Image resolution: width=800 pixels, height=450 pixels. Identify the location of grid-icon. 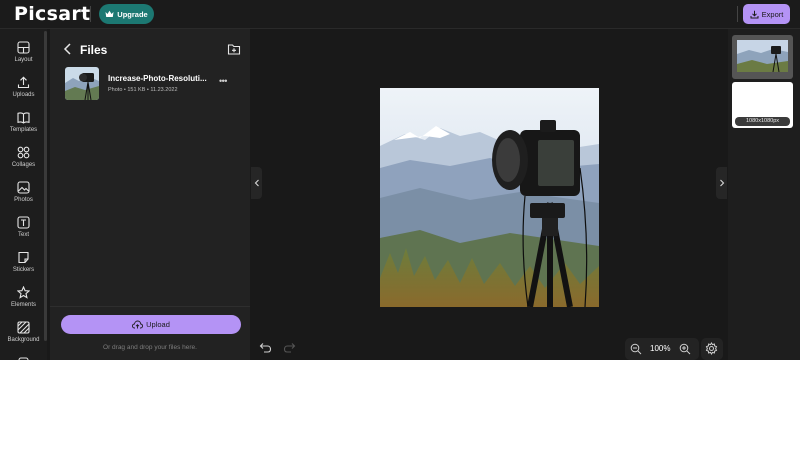
(23, 152).